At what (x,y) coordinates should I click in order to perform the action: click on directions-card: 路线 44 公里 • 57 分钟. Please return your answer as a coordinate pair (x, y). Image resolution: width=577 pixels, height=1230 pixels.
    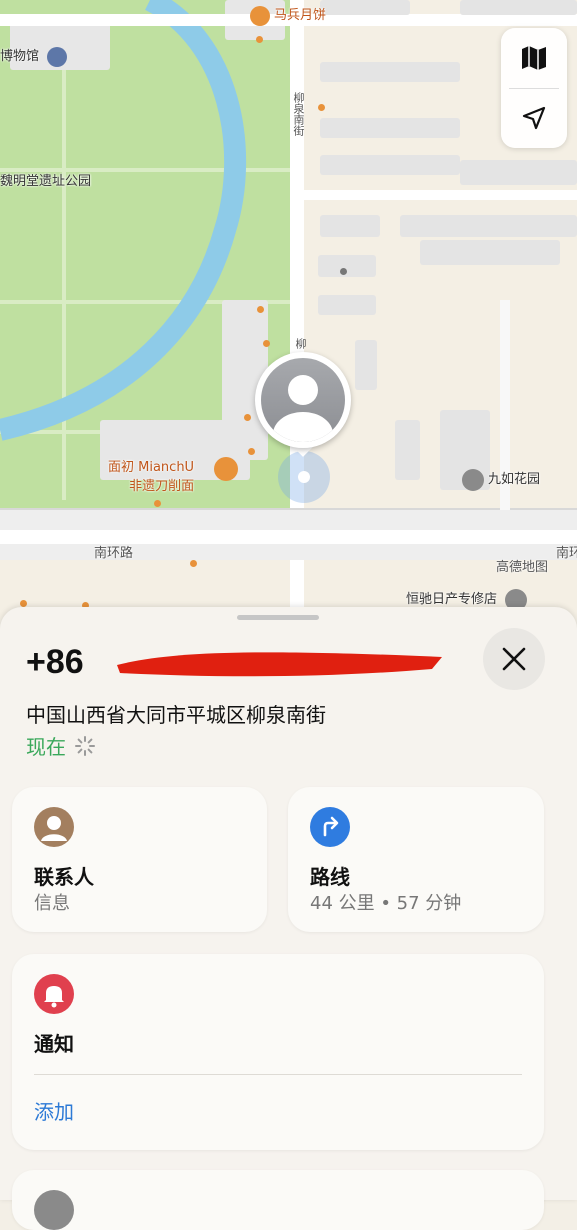
    Looking at the image, I should click on (416, 859).